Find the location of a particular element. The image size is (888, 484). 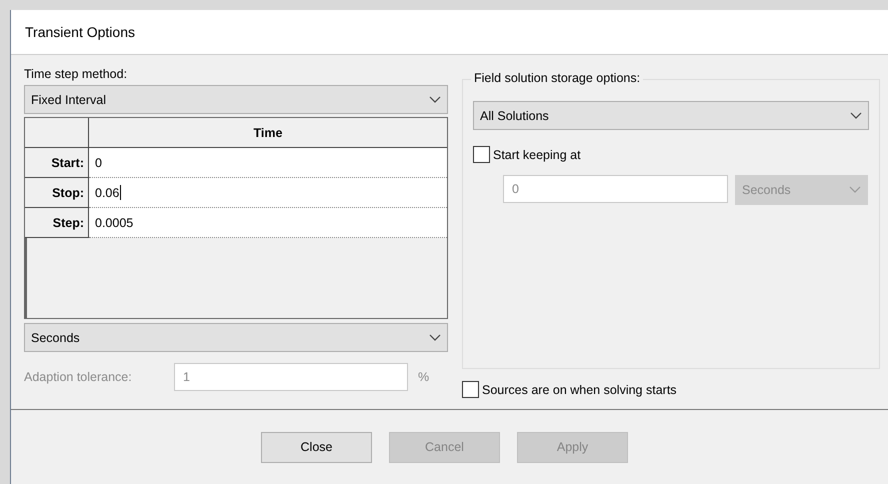

table-cell: 0.0005 is located at coordinates (268, 223).